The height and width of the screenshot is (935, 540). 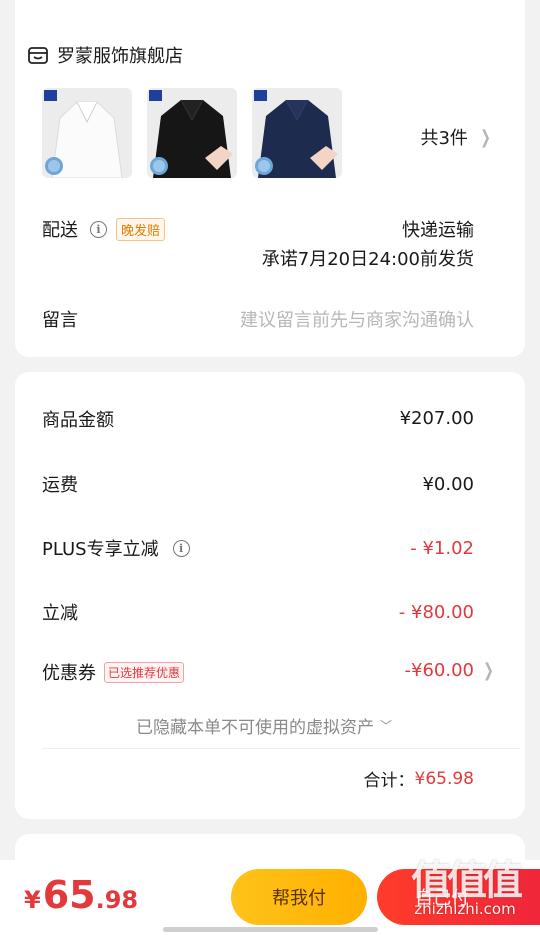 What do you see at coordinates (281, 748) in the screenshot?
I see `summary-divider` at bounding box center [281, 748].